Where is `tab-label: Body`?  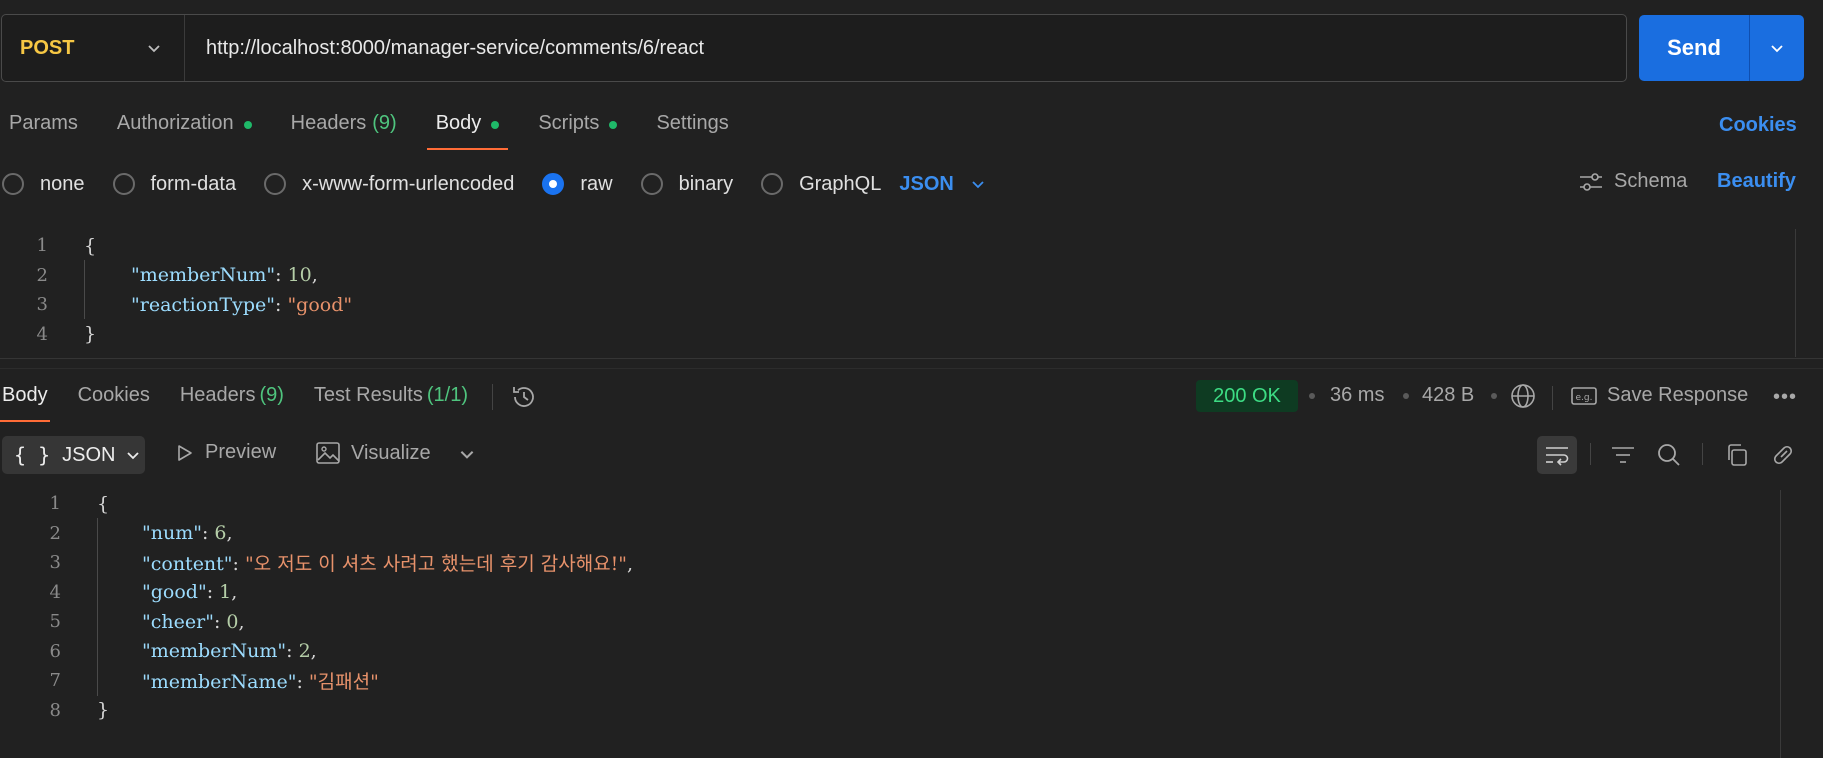 tab-label: Body is located at coordinates (25, 395).